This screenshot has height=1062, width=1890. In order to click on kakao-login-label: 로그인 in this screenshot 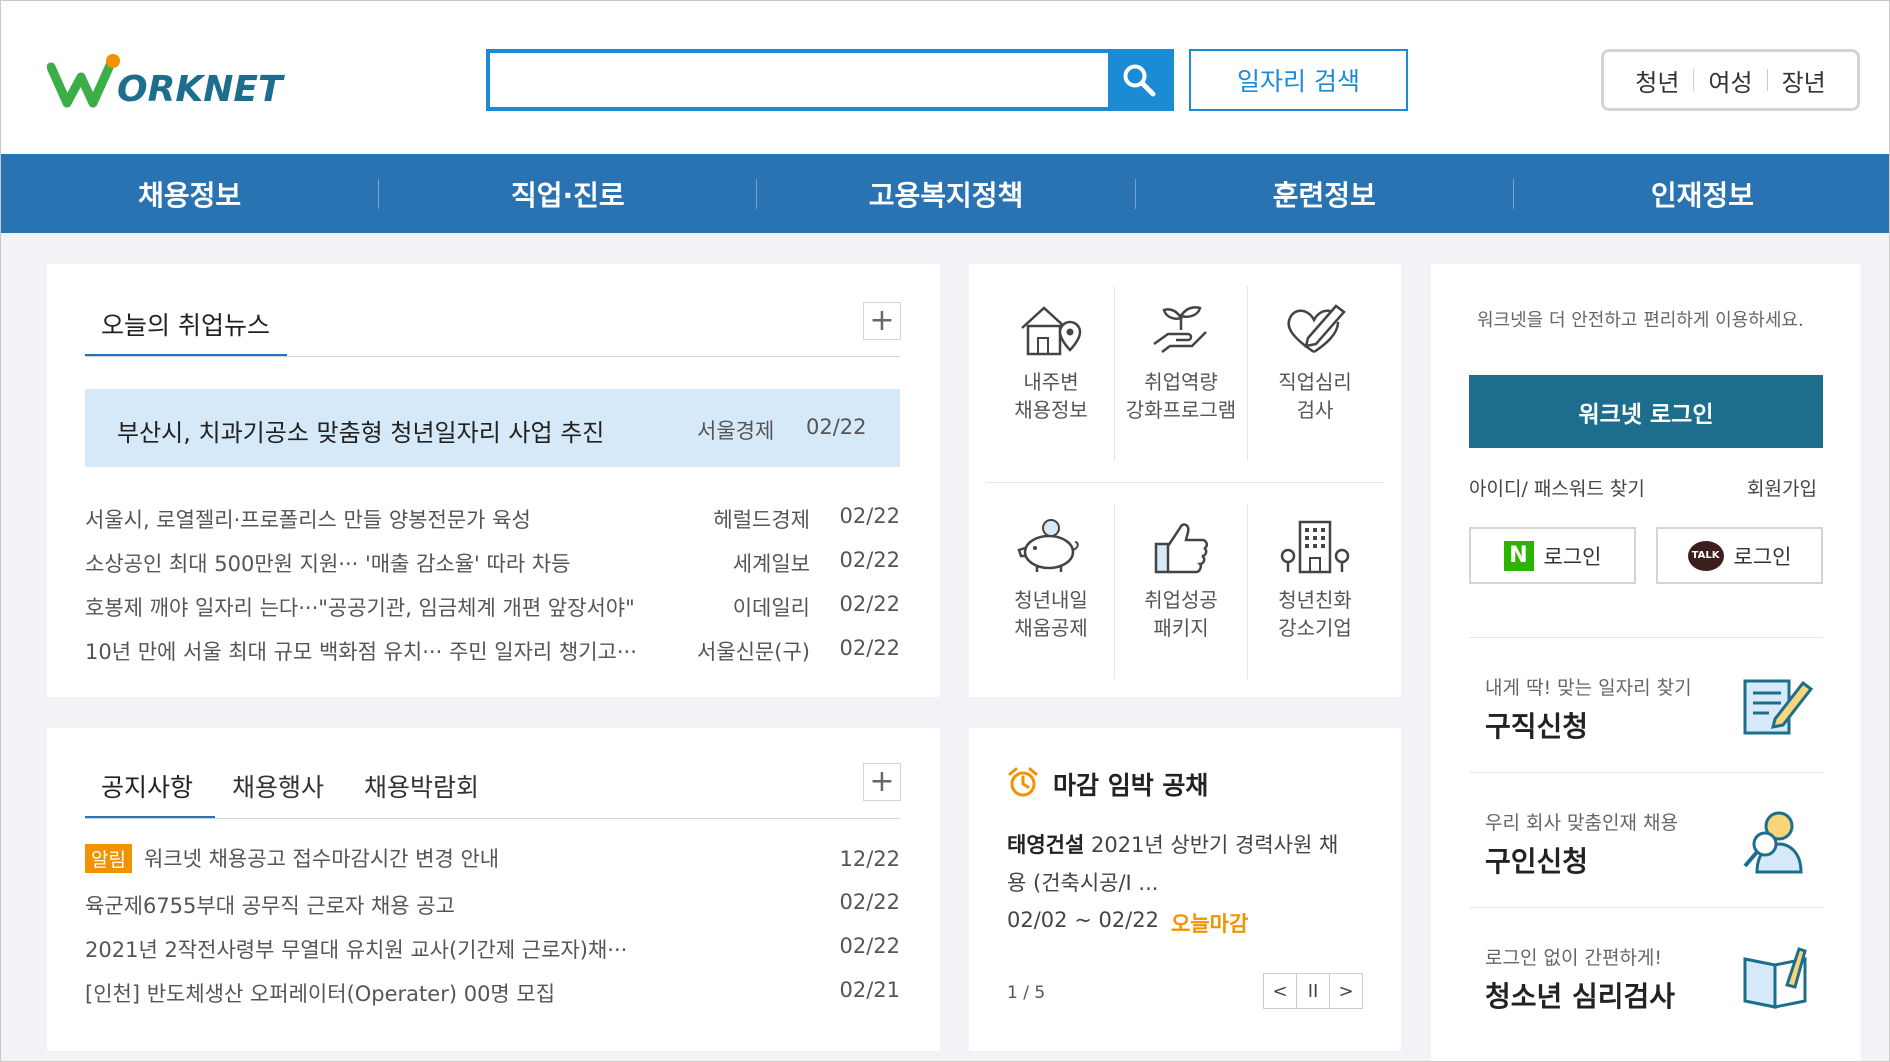, I will do `click(1762, 556)`.